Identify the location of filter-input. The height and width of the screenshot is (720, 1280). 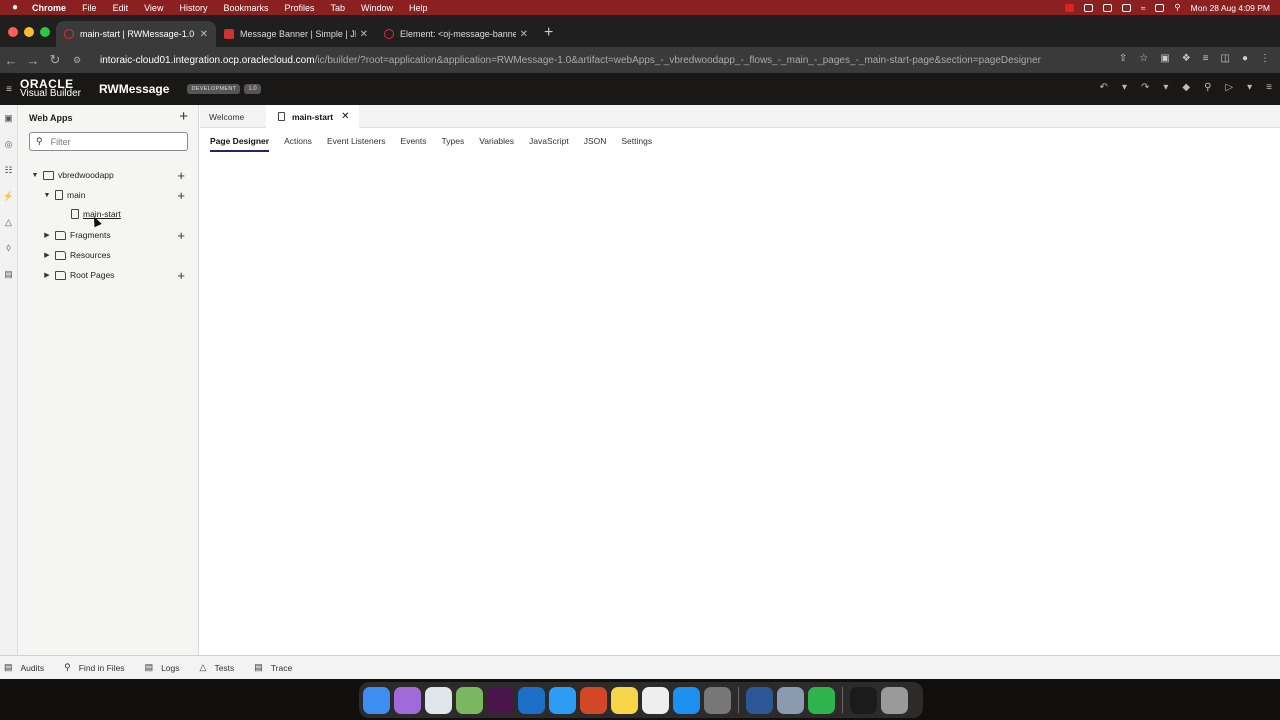
(110, 141).